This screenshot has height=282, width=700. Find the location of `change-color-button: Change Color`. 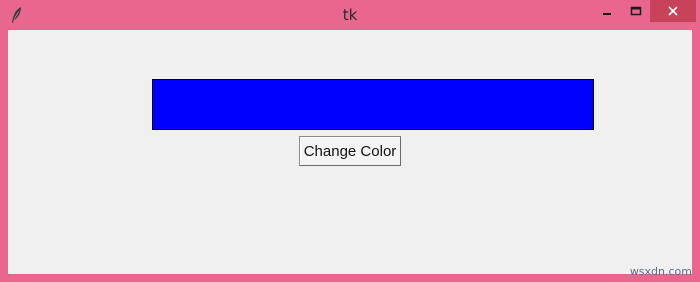

change-color-button: Change Color is located at coordinates (350, 151).